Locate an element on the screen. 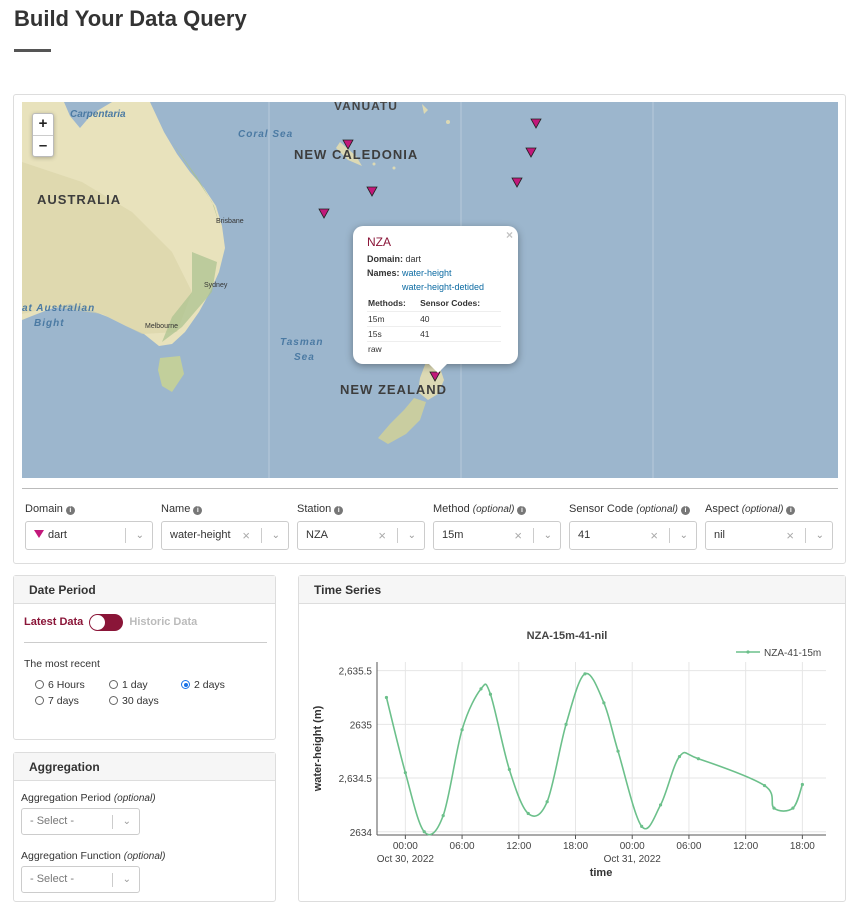 Image resolution: width=855 pixels, height=902 pixels. select-placeholder: - Select - is located at coordinates (52, 879).